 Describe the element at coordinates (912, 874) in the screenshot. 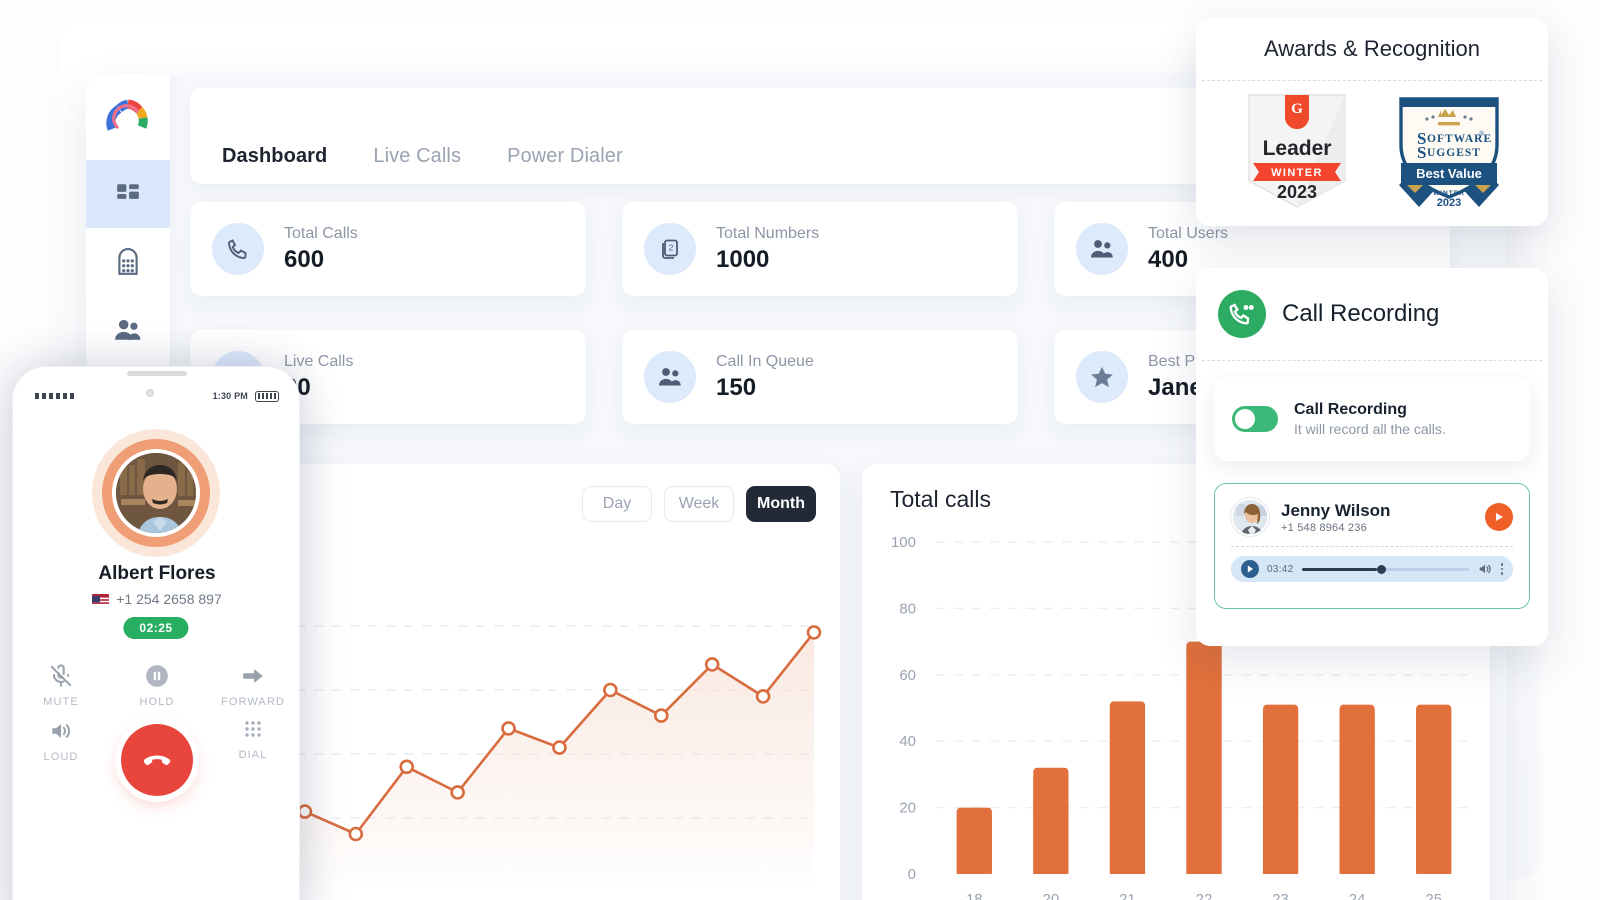

I see `svg-text: 0` at that location.